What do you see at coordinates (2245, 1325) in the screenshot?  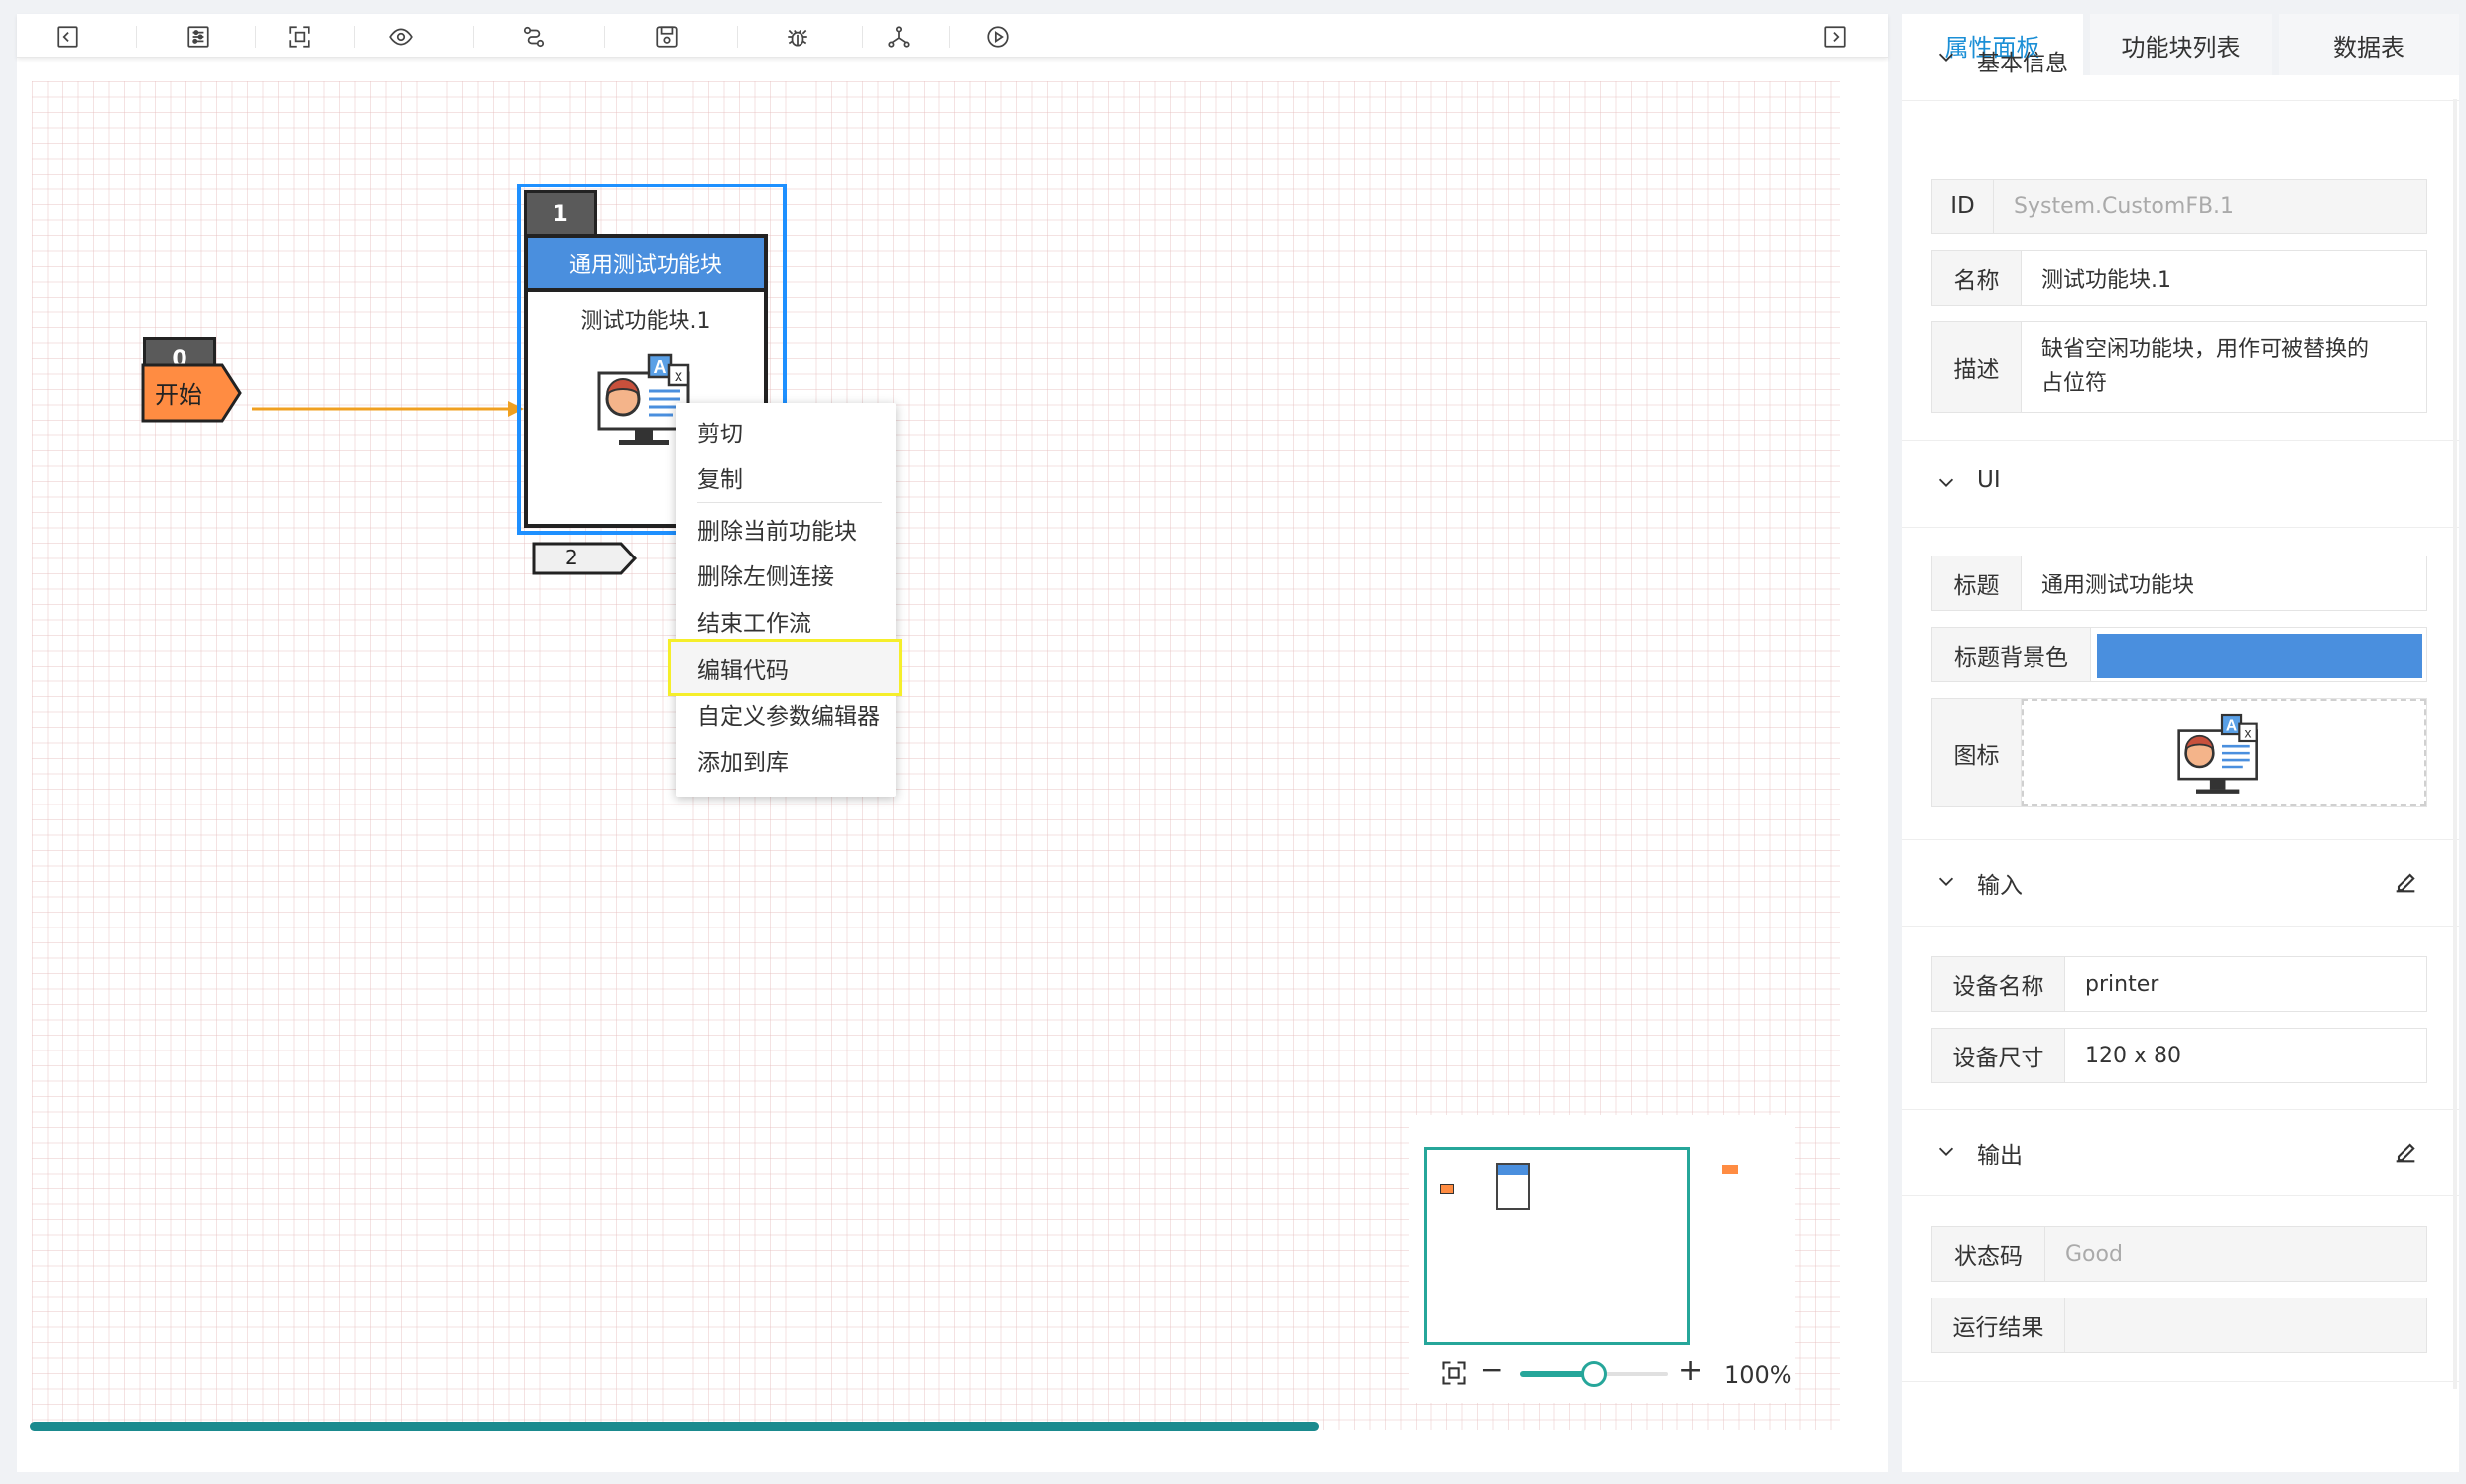 I see `run-result-input` at bounding box center [2245, 1325].